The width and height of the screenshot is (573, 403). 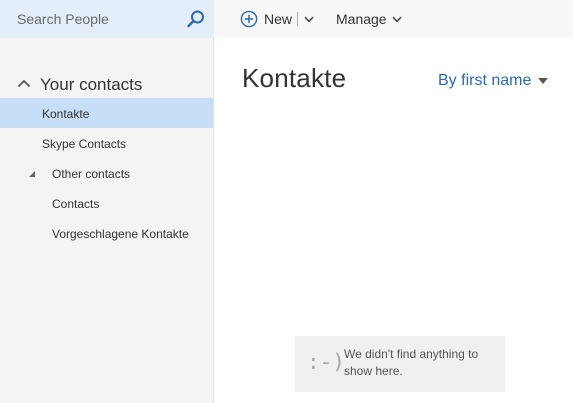 What do you see at coordinates (249, 19) in the screenshot?
I see `plus-circle-icon` at bounding box center [249, 19].